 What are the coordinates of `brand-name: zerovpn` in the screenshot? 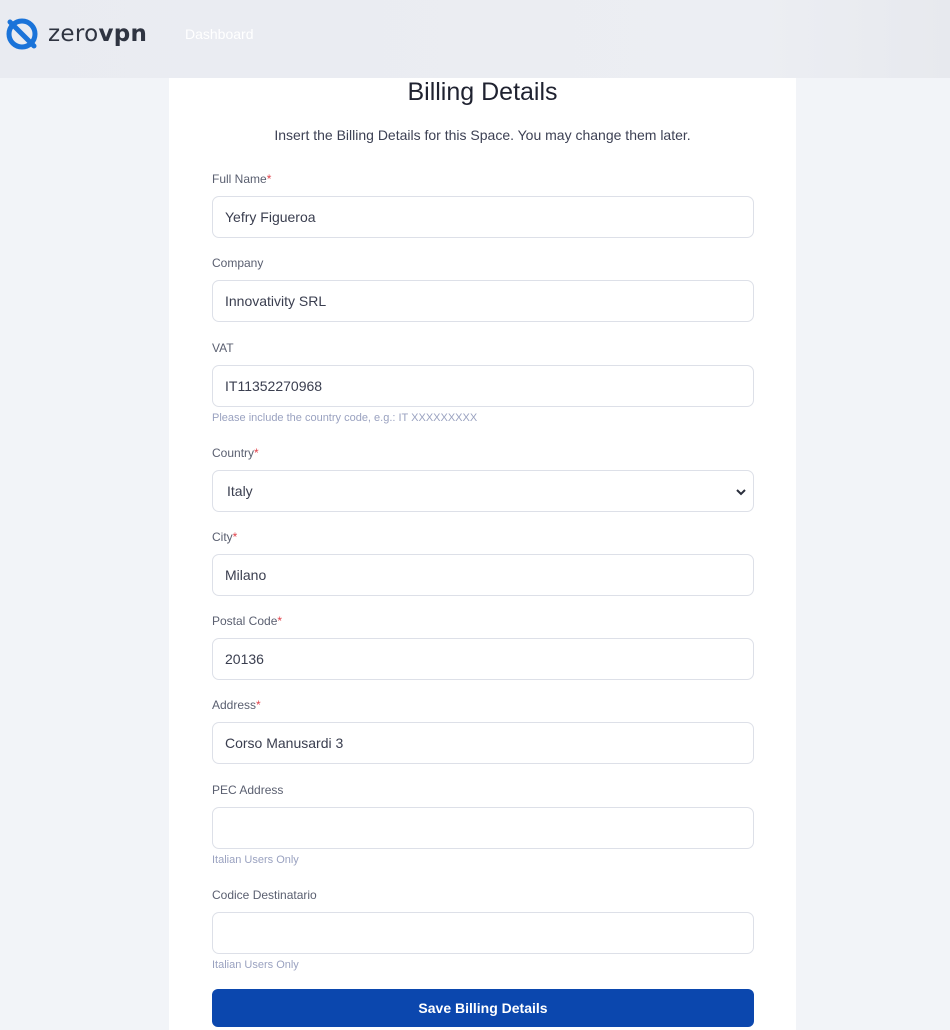 It's located at (98, 34).